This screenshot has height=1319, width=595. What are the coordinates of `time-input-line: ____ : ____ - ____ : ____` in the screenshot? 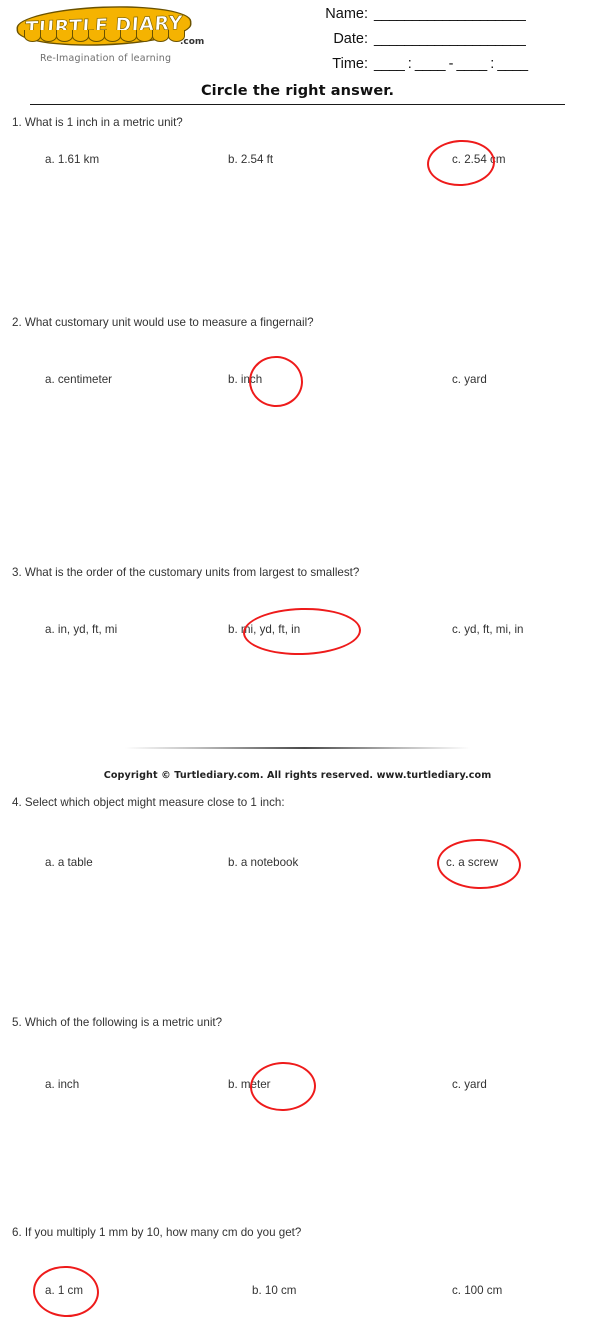 It's located at (451, 64).